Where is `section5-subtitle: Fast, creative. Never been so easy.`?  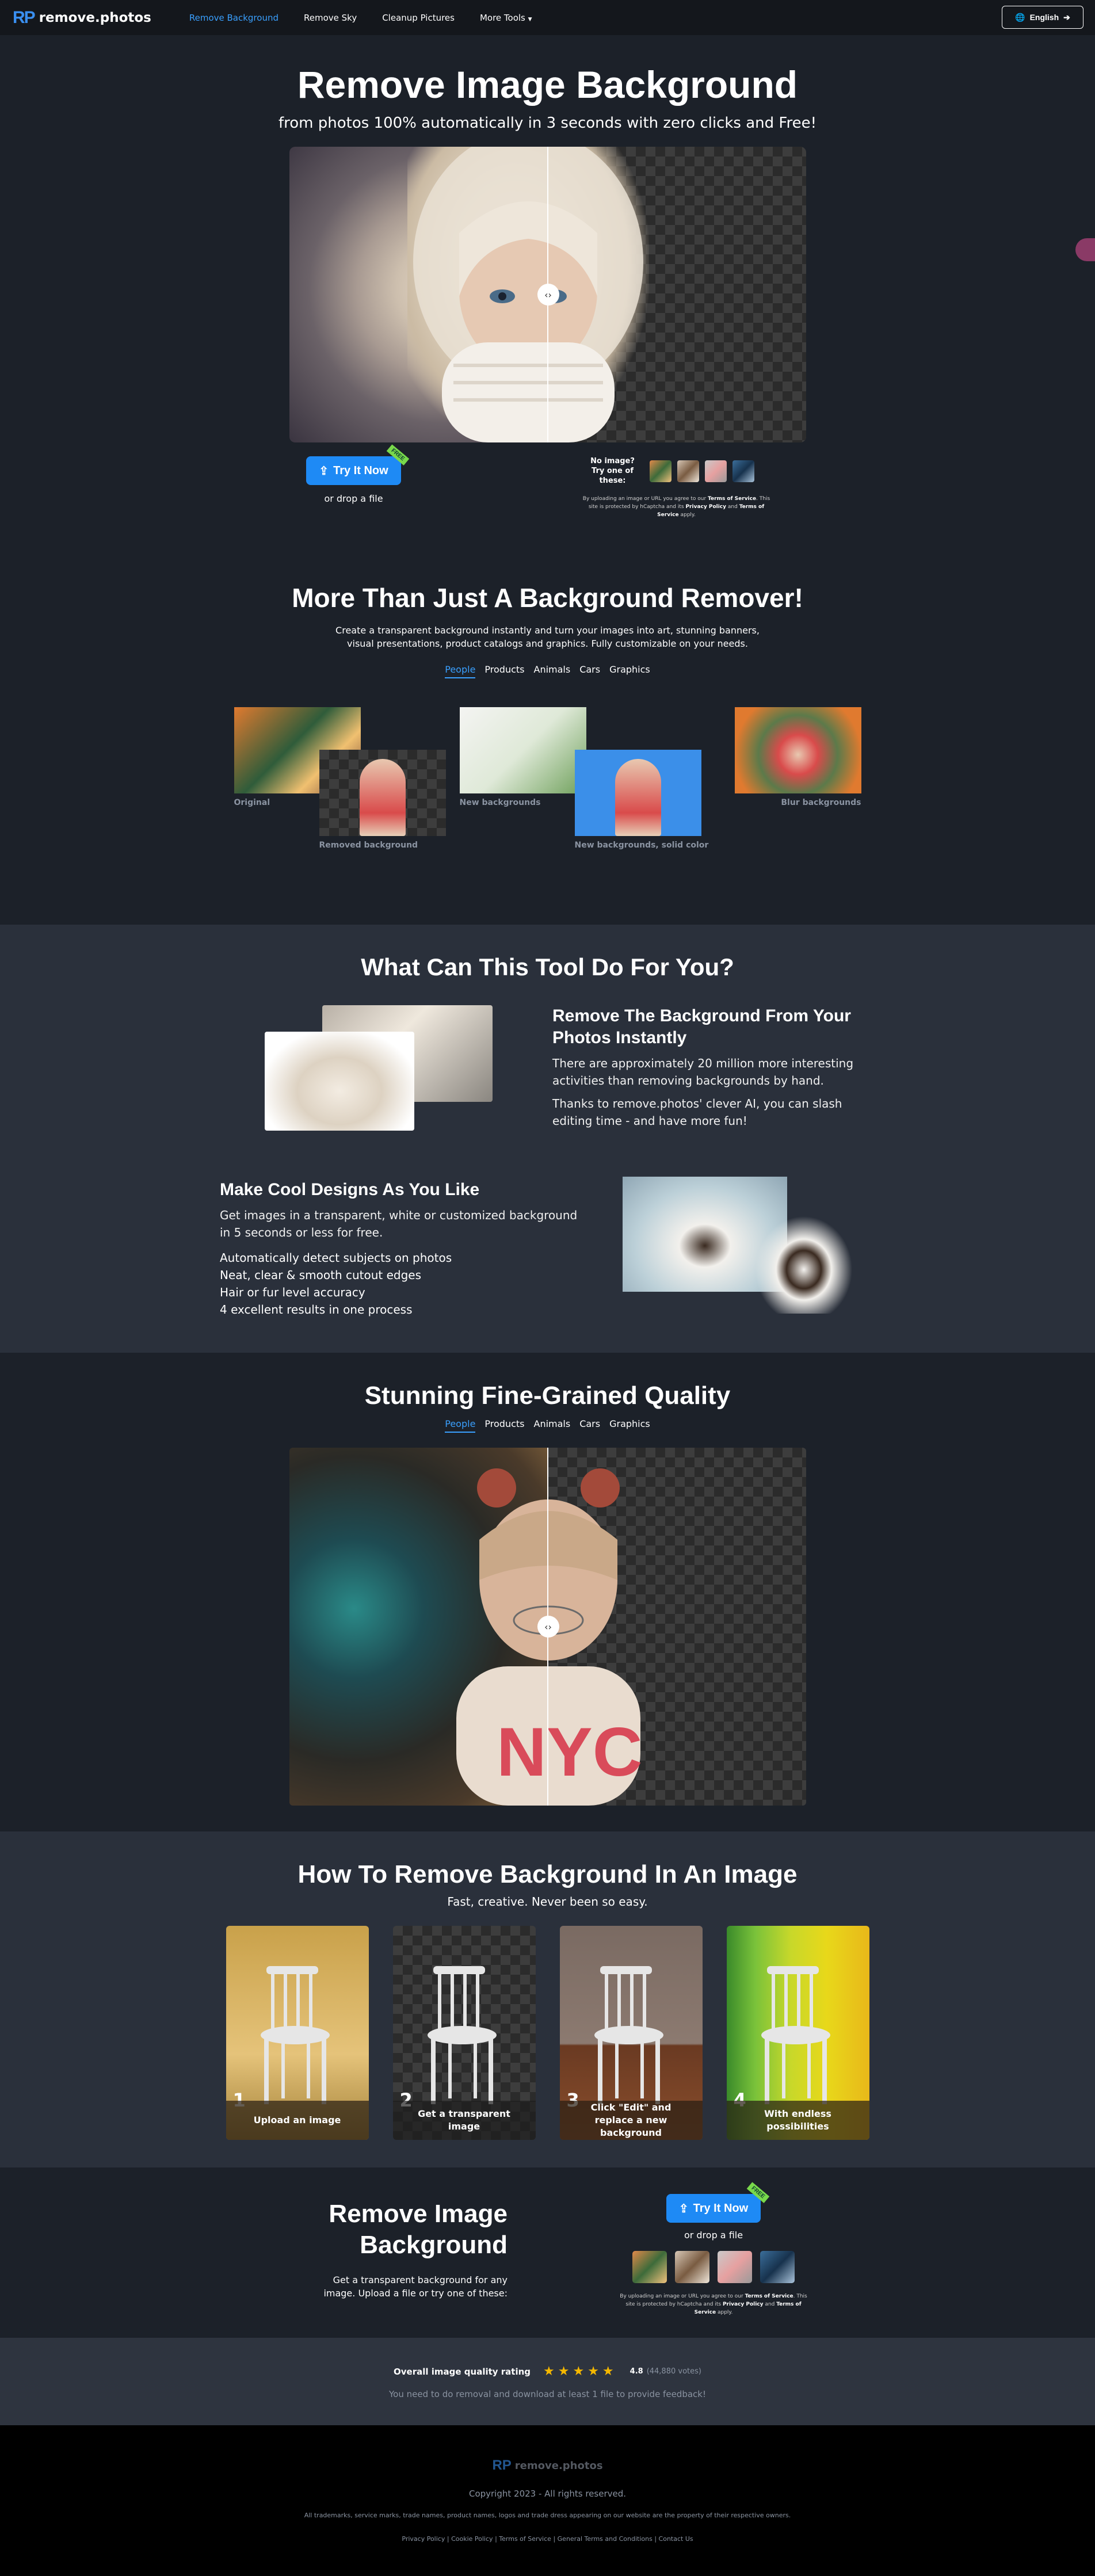 section5-subtitle: Fast, creative. Never been so easy. is located at coordinates (547, 1902).